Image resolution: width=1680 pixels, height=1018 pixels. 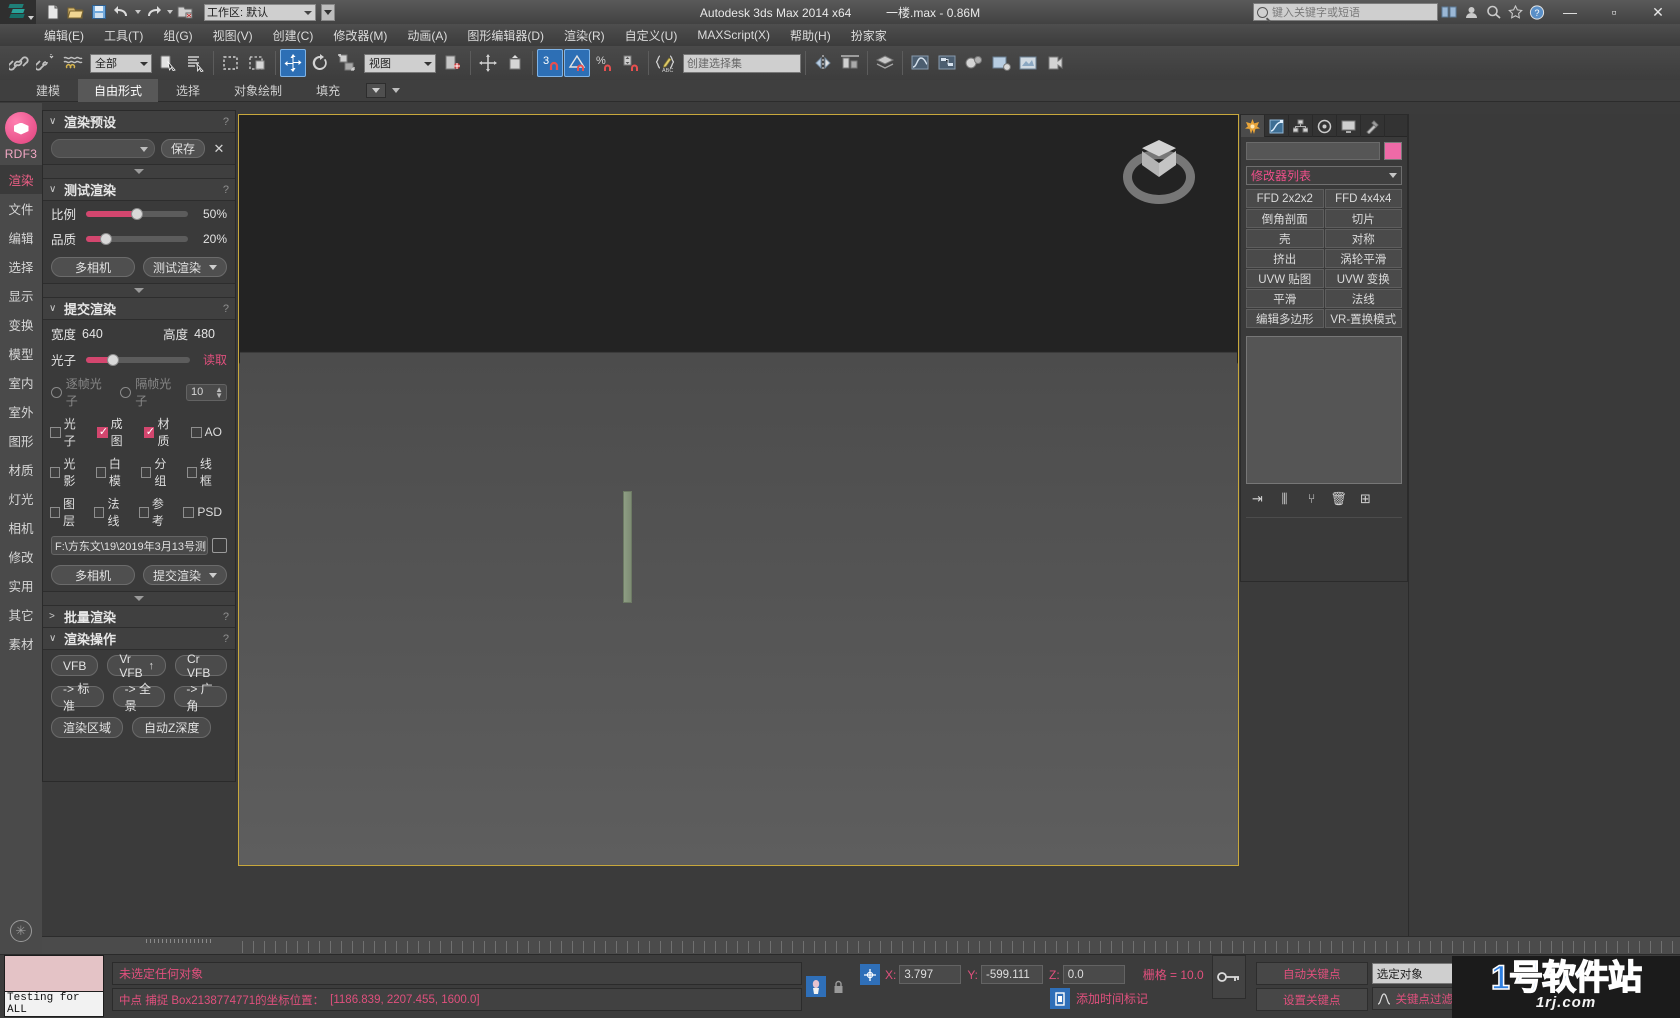 I want to click on menu-item-10: MAXScript(X), so click(x=733, y=35).